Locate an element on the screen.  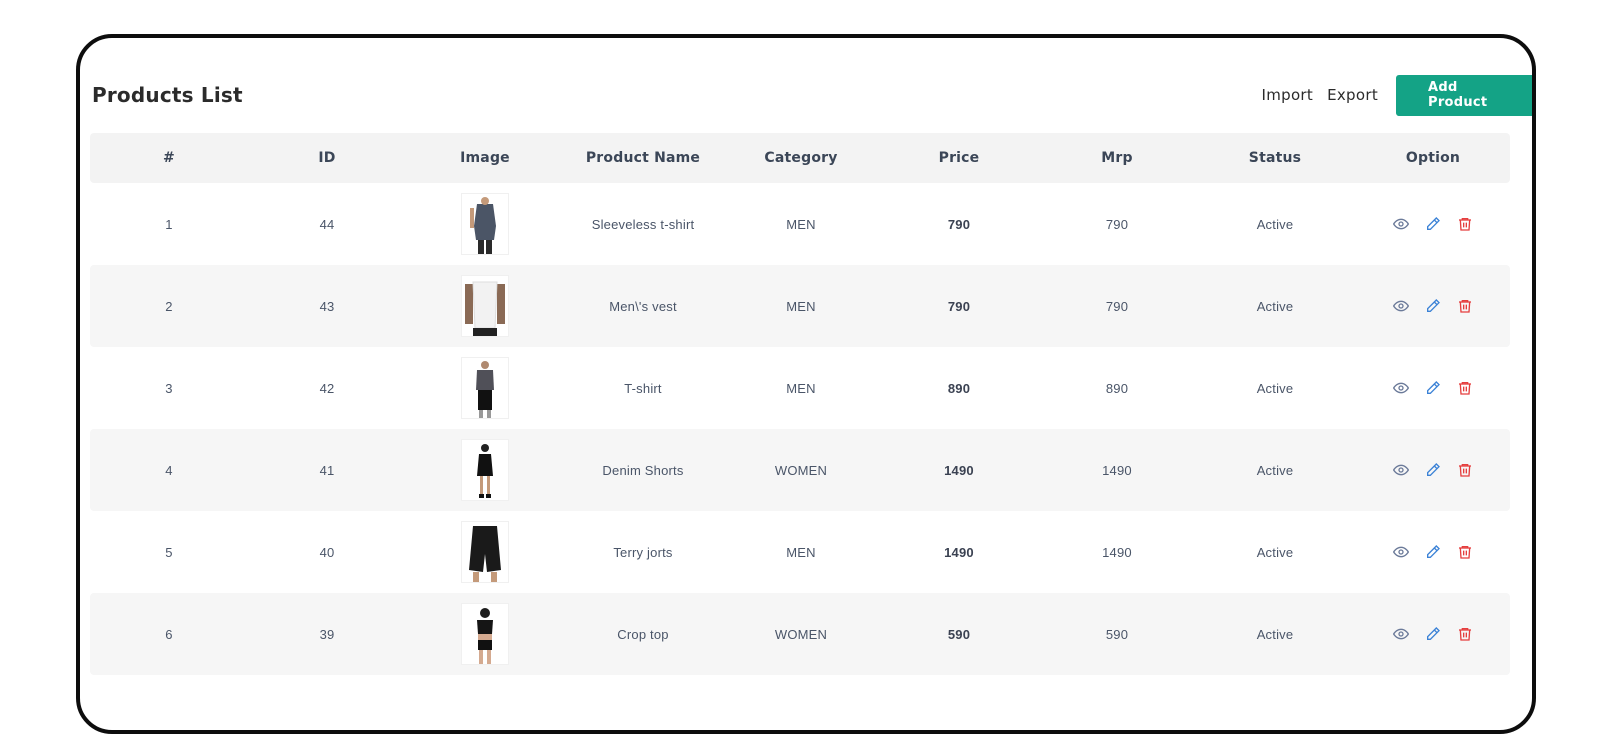
row-number: 4 is located at coordinates (169, 470).